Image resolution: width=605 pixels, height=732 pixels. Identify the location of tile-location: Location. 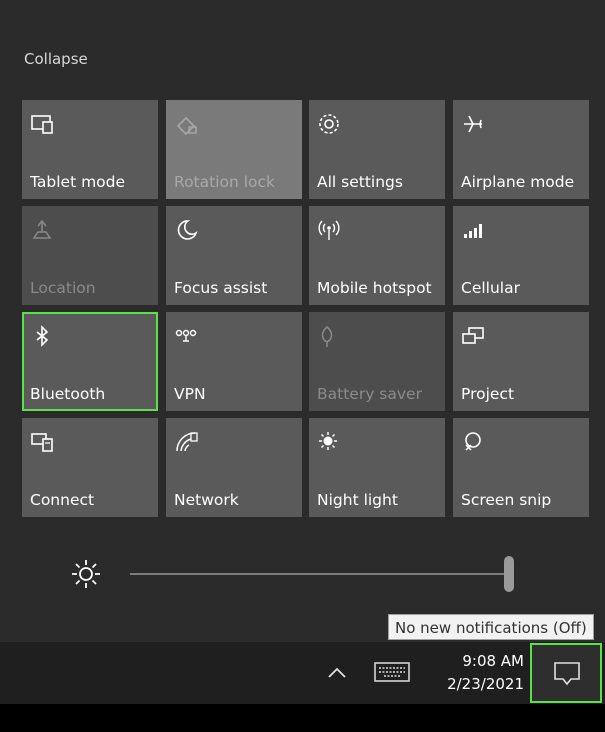
(90, 255).